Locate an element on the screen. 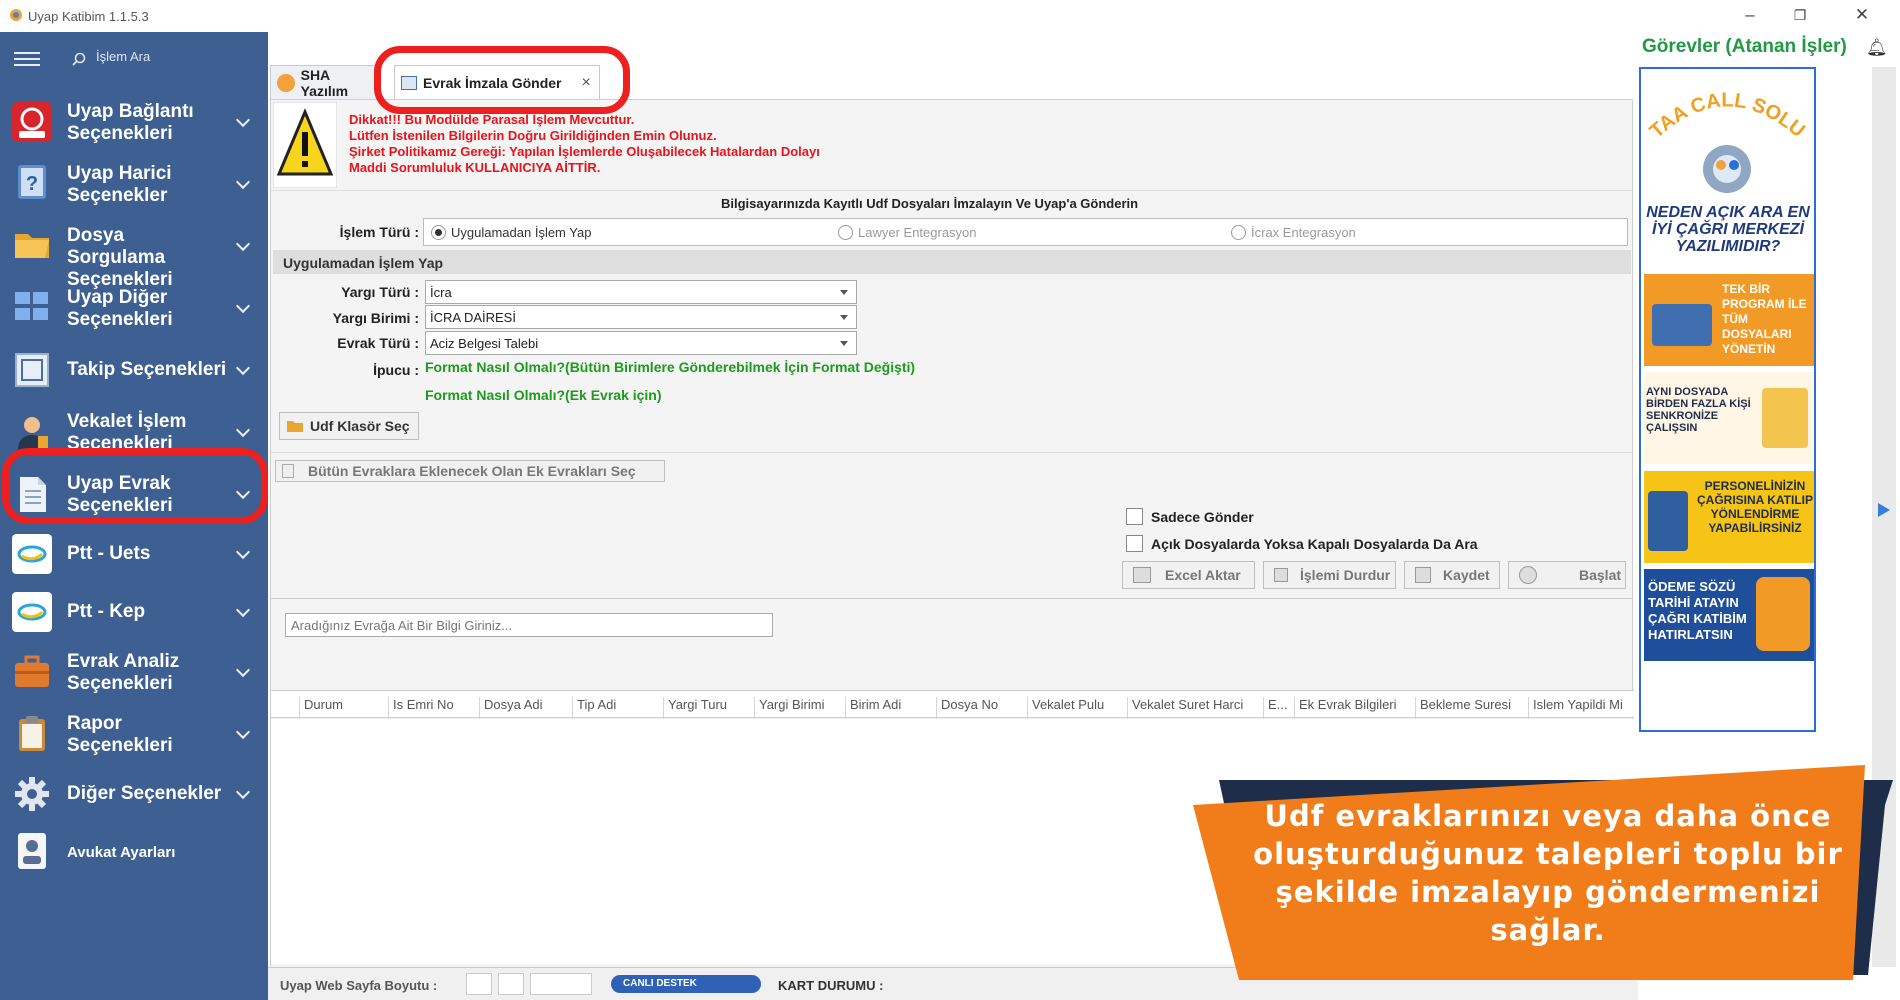 The image size is (1900, 1000). evrak-search-input is located at coordinates (529, 625).